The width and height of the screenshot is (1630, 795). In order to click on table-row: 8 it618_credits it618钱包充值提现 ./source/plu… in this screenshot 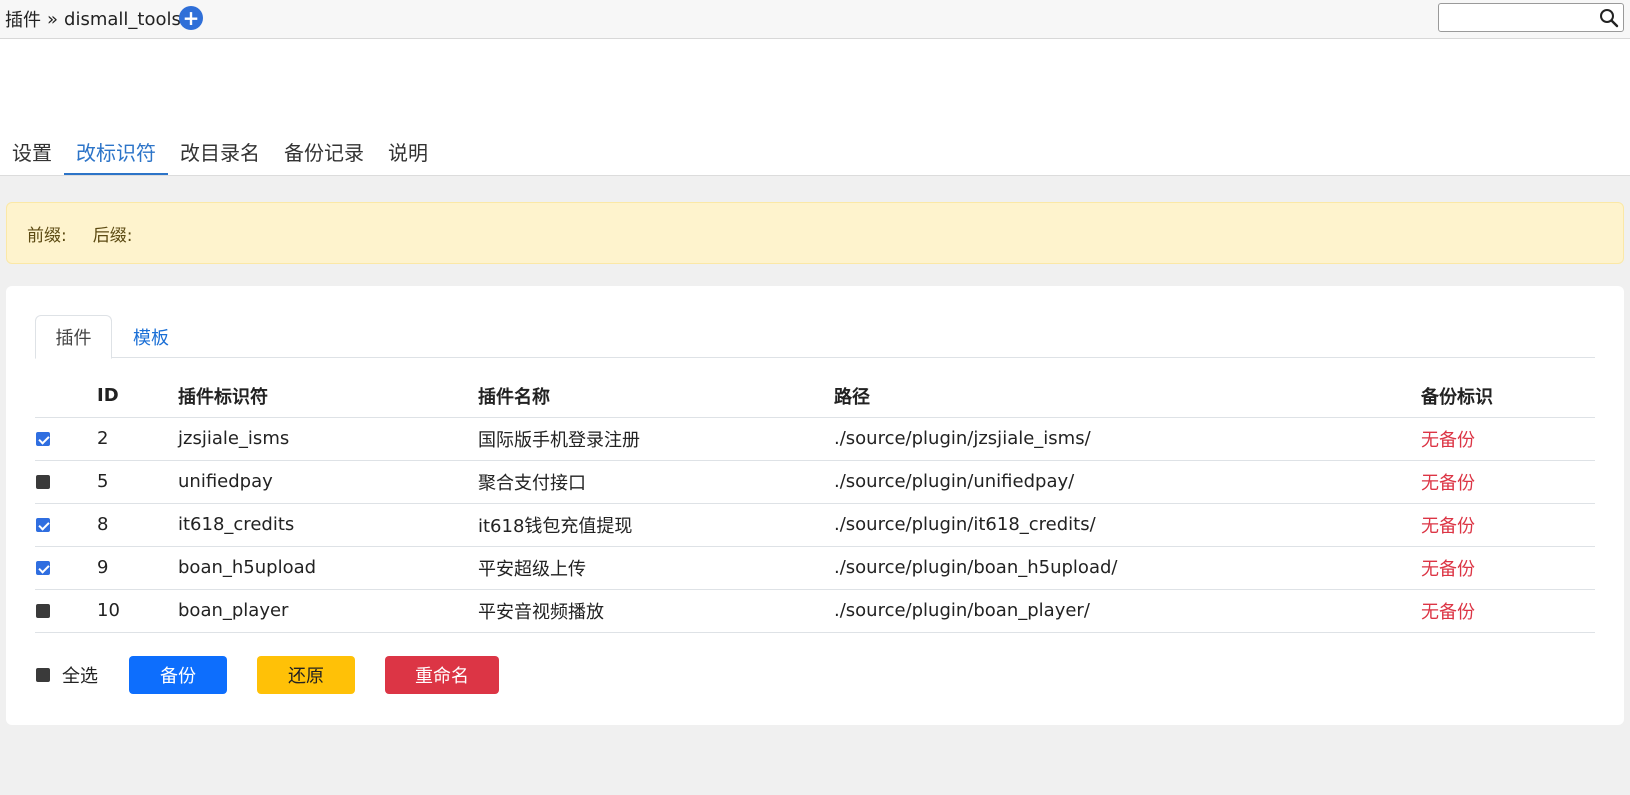, I will do `click(815, 525)`.